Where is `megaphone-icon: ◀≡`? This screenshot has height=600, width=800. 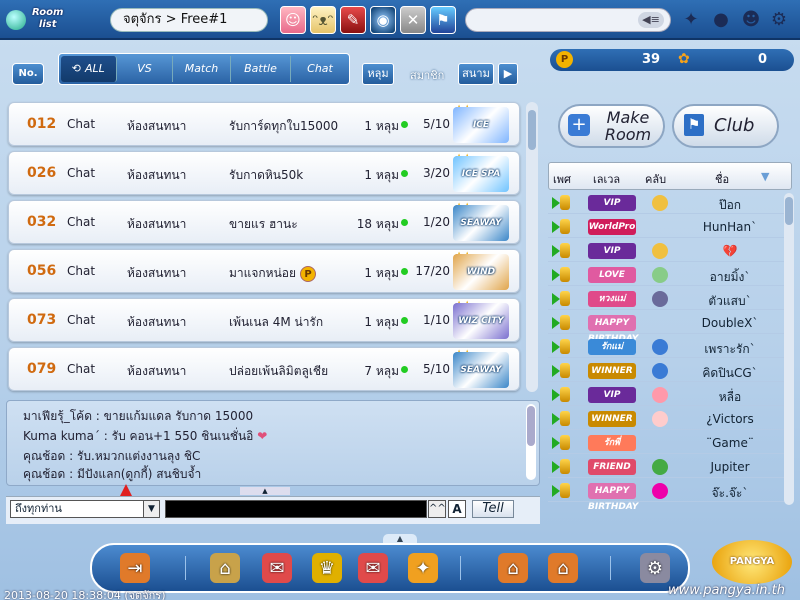
megaphone-icon: ◀≡ is located at coordinates (651, 20).